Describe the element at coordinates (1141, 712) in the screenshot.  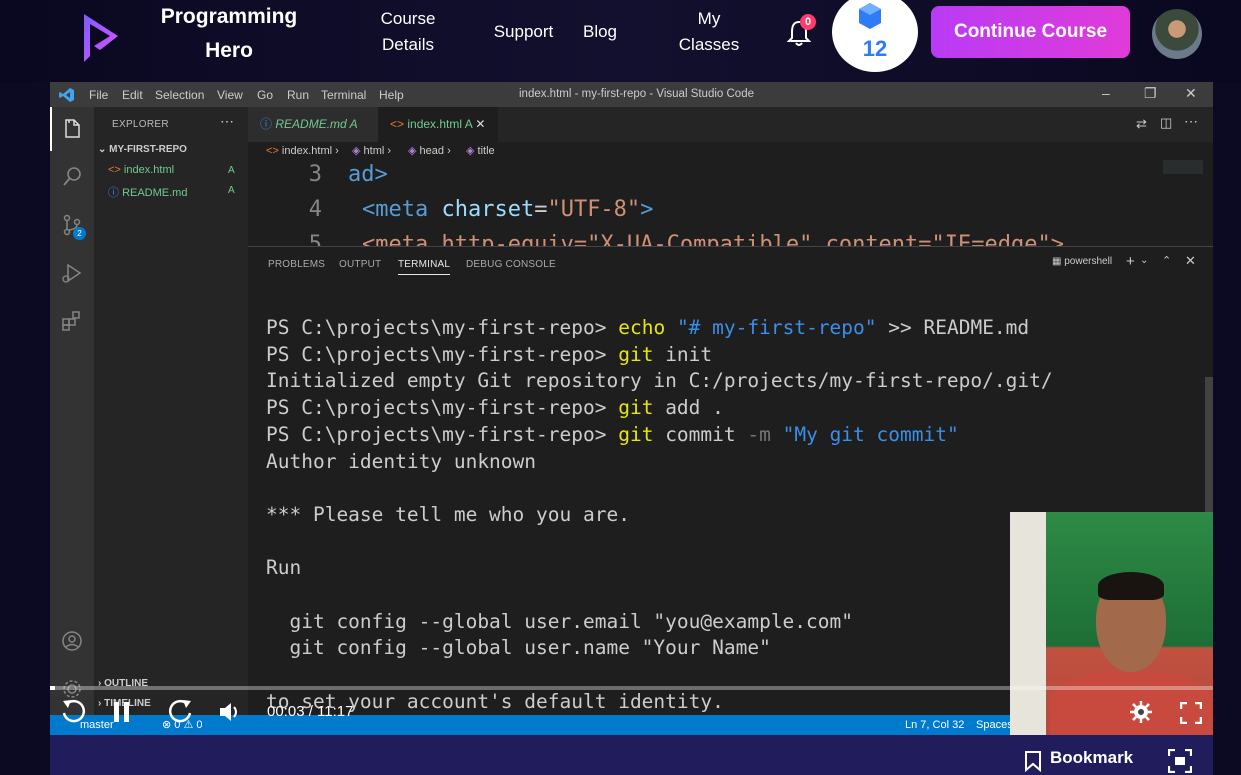
I see `settings-gear-icon` at that location.